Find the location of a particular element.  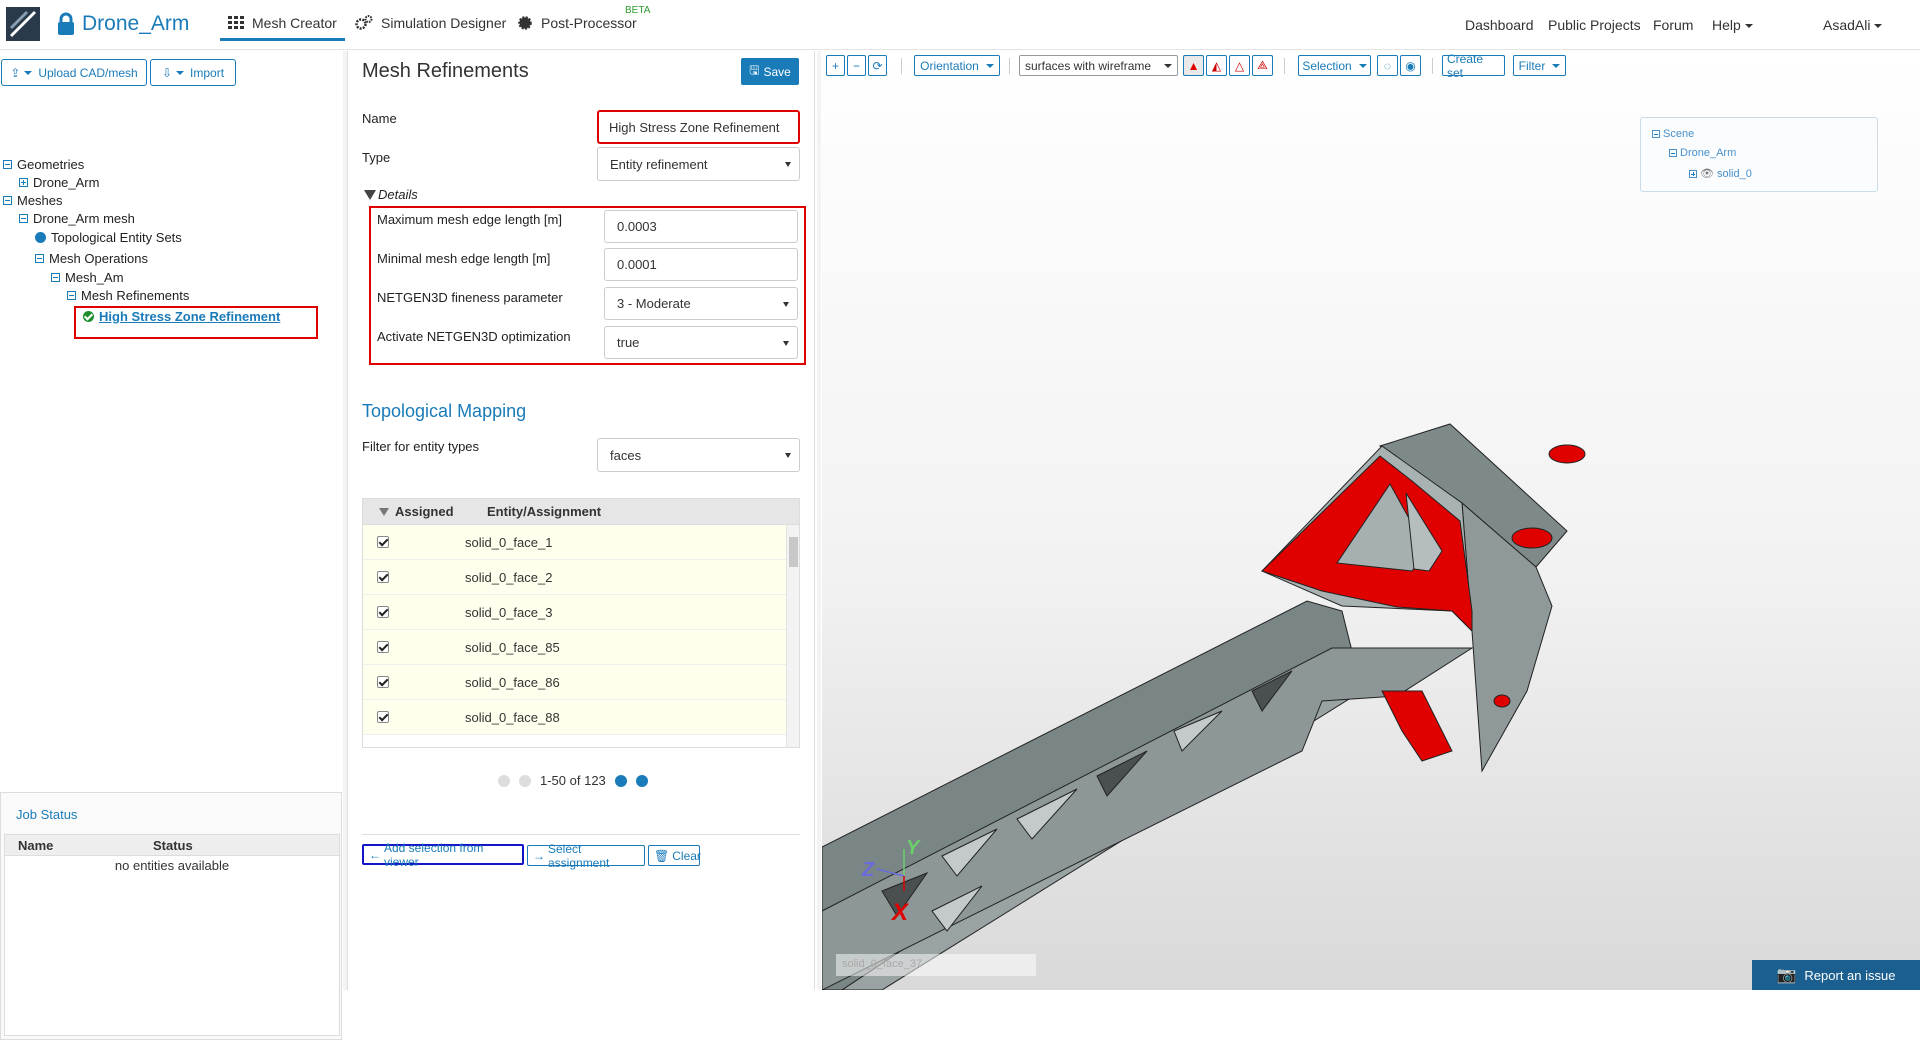

topology-icon is located at coordinates (40, 237).